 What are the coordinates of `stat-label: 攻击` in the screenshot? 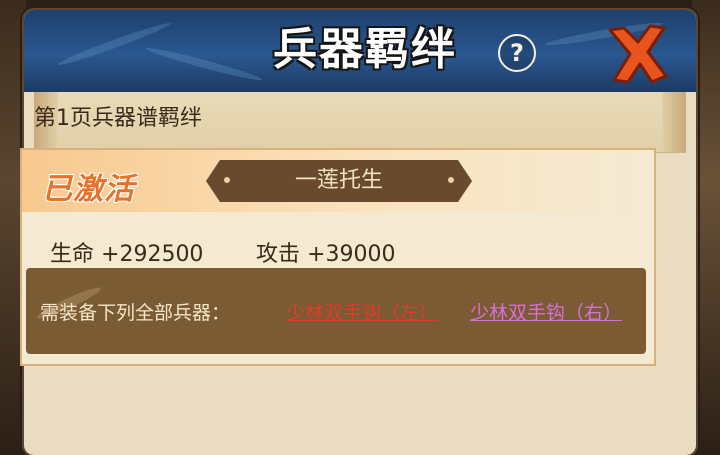 It's located at (278, 254).